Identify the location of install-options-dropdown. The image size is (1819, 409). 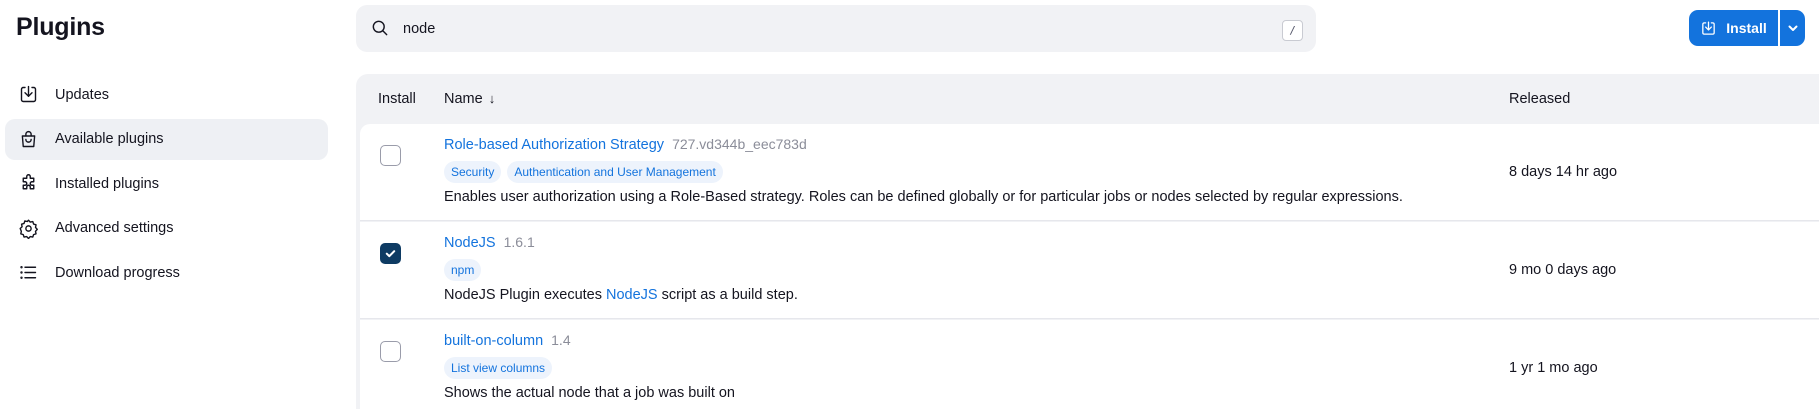
(1792, 28).